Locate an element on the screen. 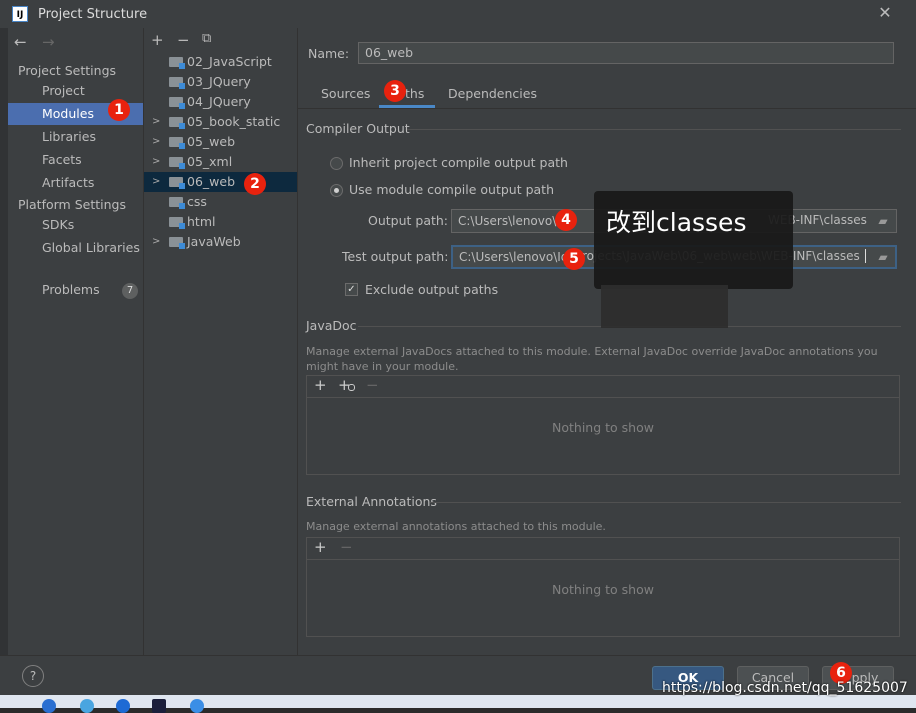  remove-module-button: − is located at coordinates (183, 40).